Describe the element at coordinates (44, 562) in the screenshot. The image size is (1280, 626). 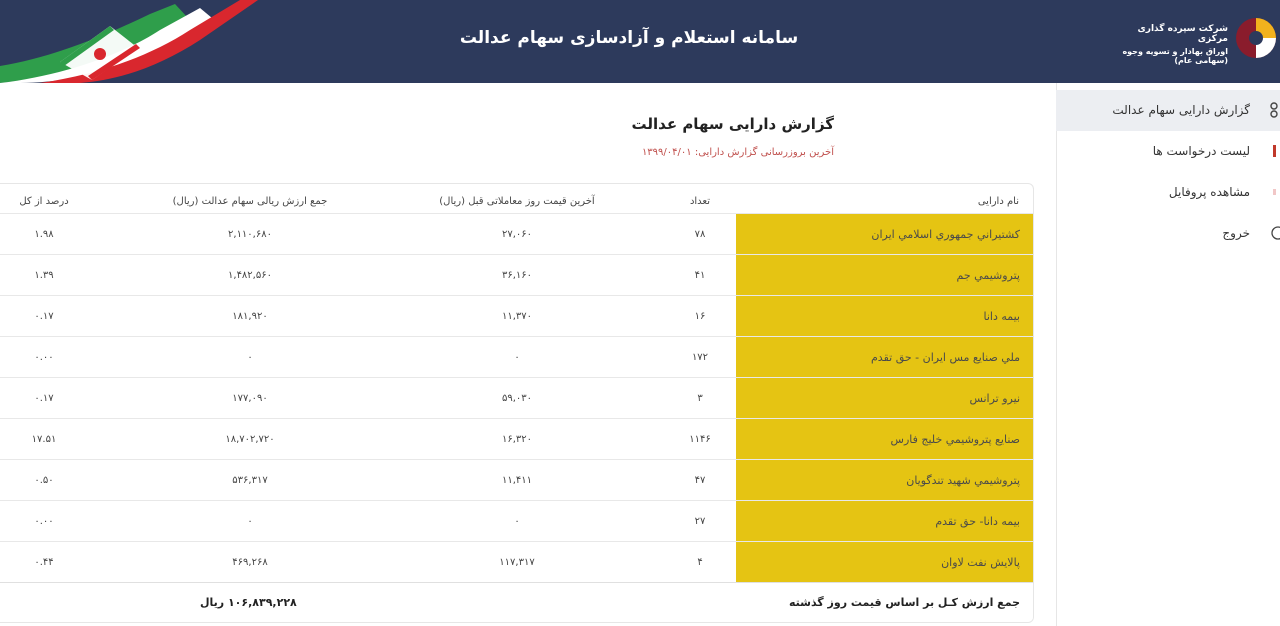
I see `cell-percent: ۰.۴۴` at that location.